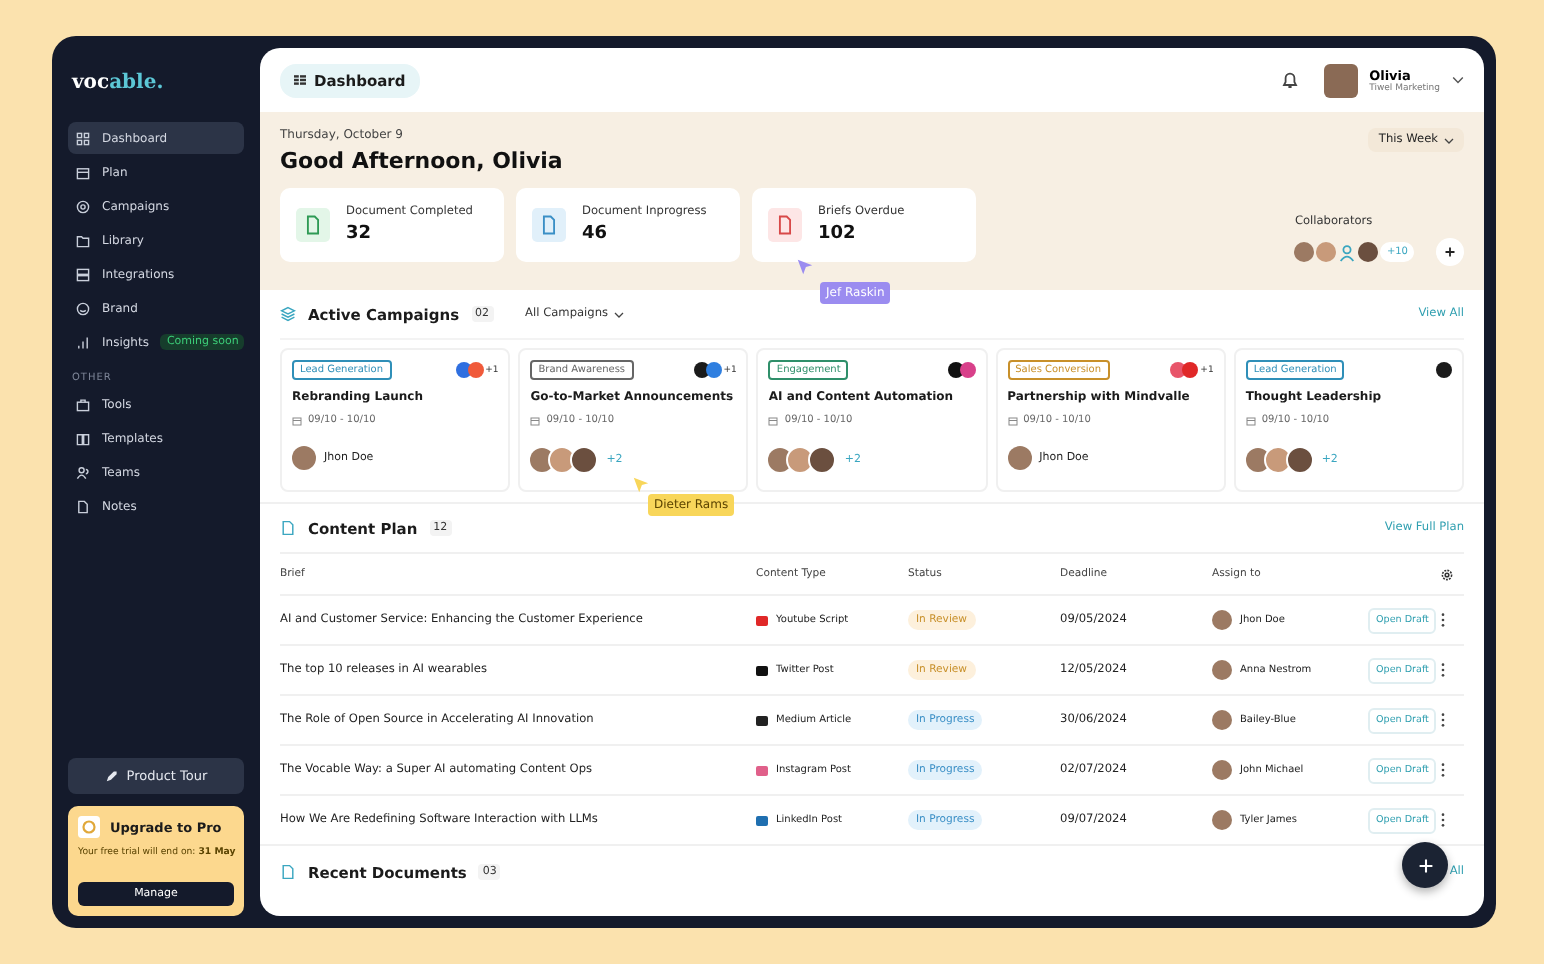 Image resolution: width=1544 pixels, height=964 pixels. What do you see at coordinates (1347, 252) in the screenshot?
I see `person-icon` at bounding box center [1347, 252].